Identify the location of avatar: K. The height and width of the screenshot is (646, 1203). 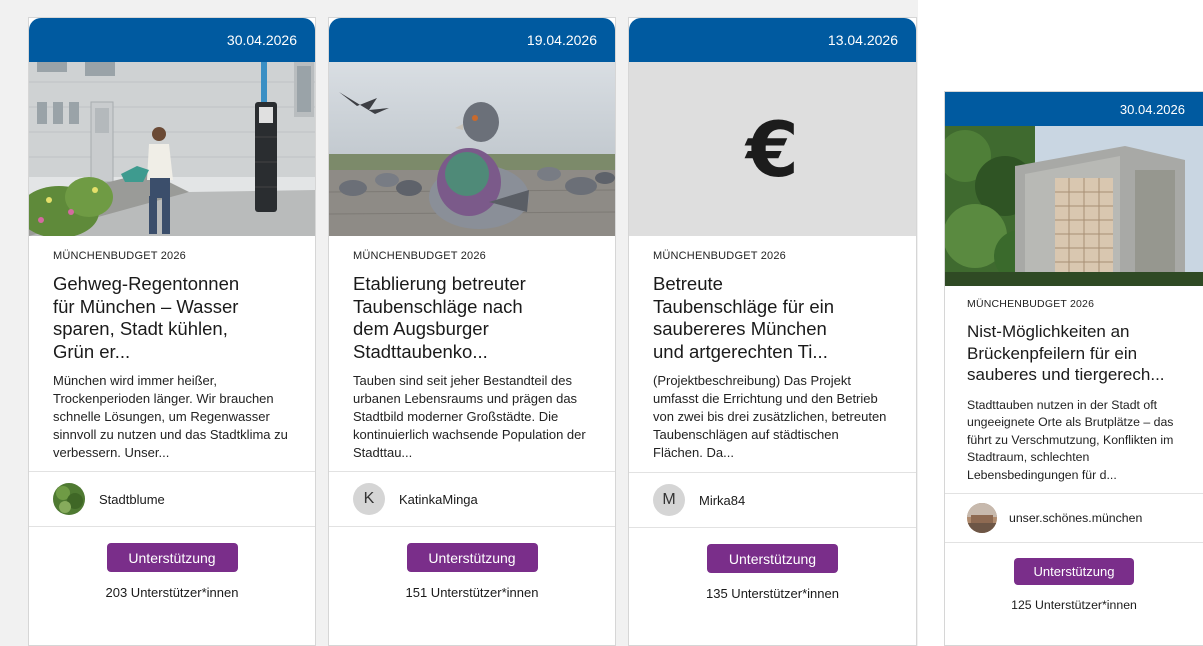
(369, 499).